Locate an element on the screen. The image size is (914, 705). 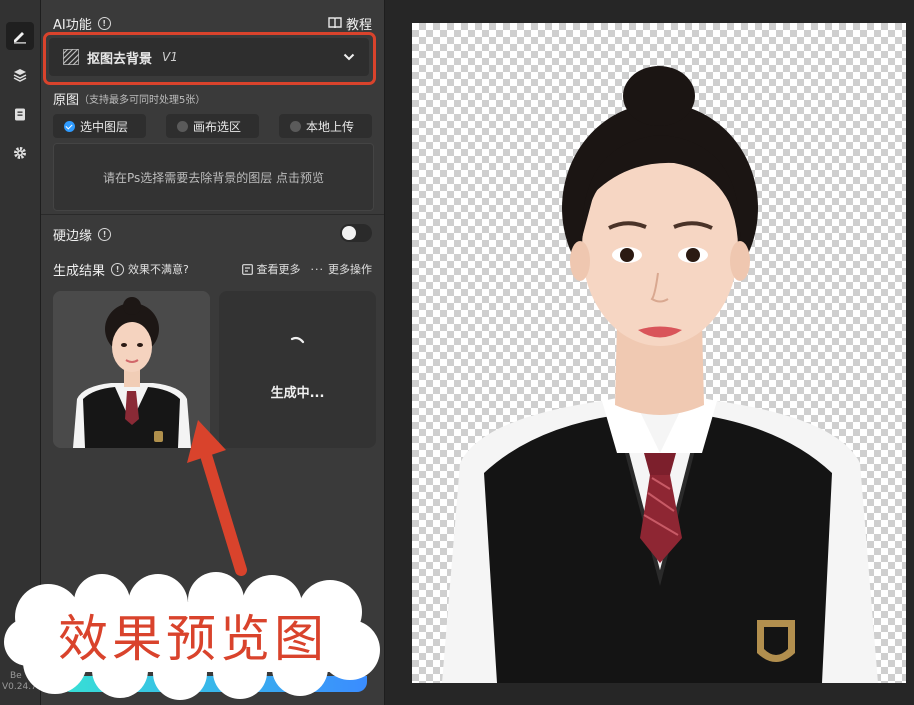
view-more-icon is located at coordinates (247, 269).